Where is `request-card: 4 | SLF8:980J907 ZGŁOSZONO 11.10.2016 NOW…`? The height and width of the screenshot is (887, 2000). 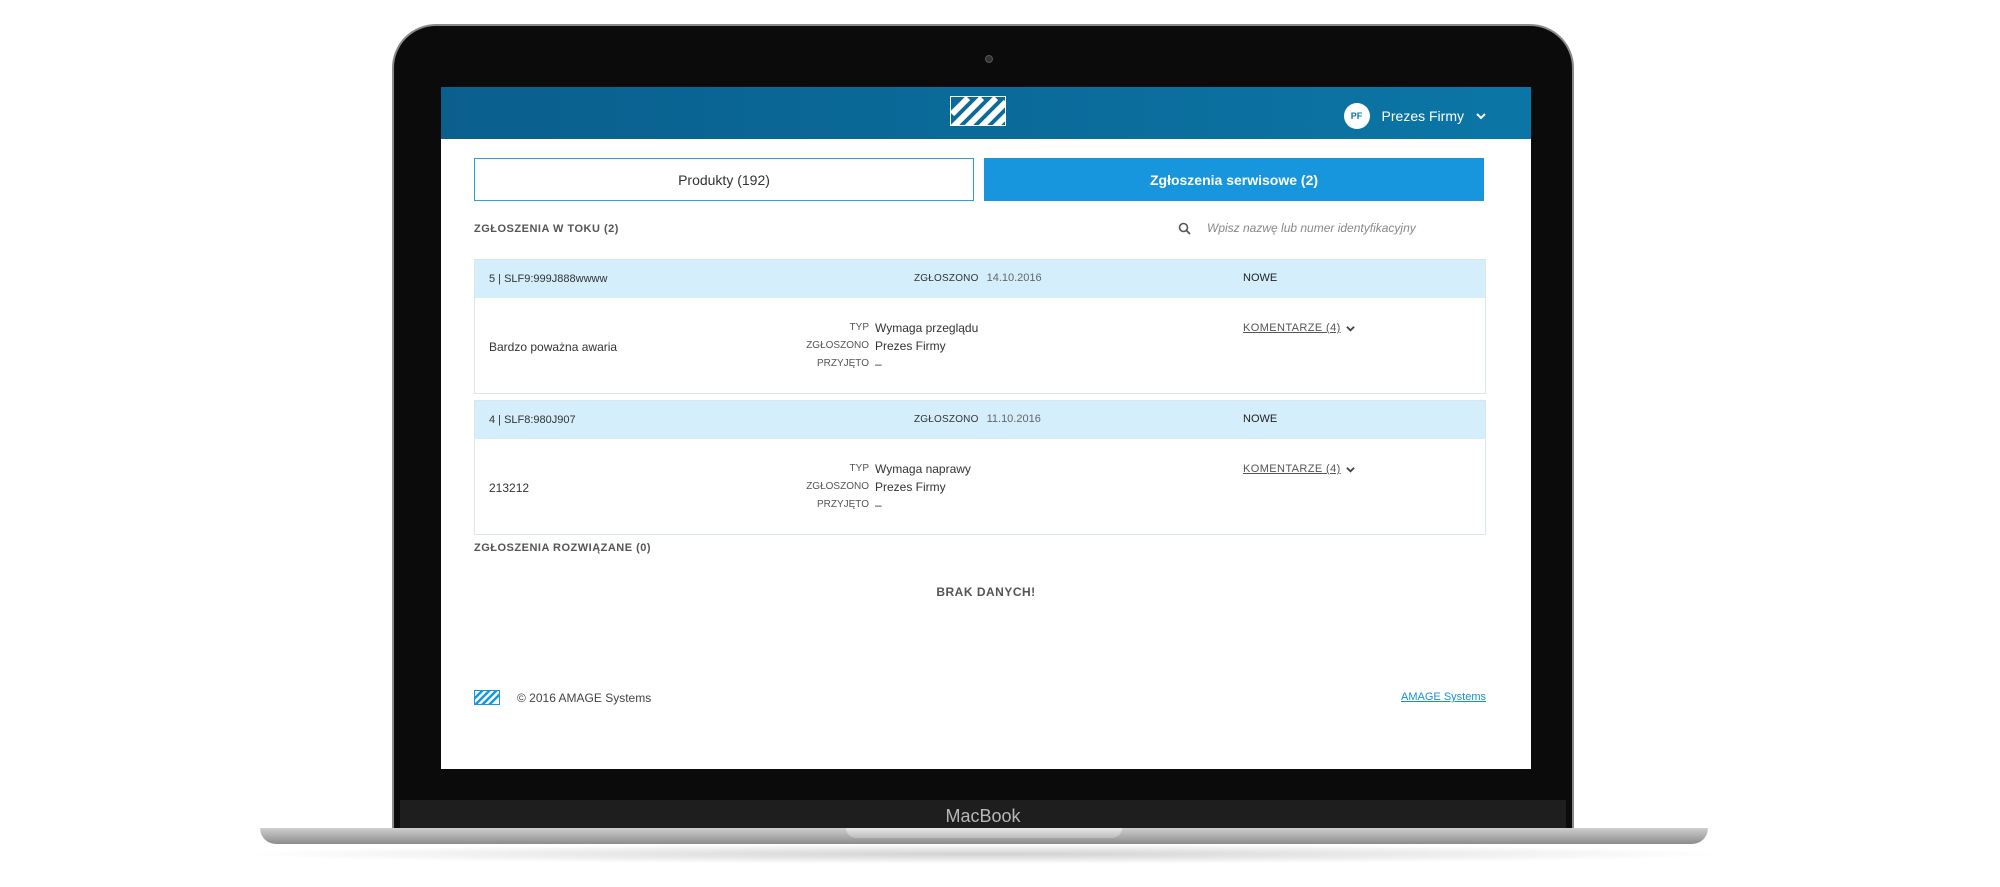
request-card: 4 | SLF8:980J907 ZGŁOSZONO 11.10.2016 NOW… is located at coordinates (980, 467).